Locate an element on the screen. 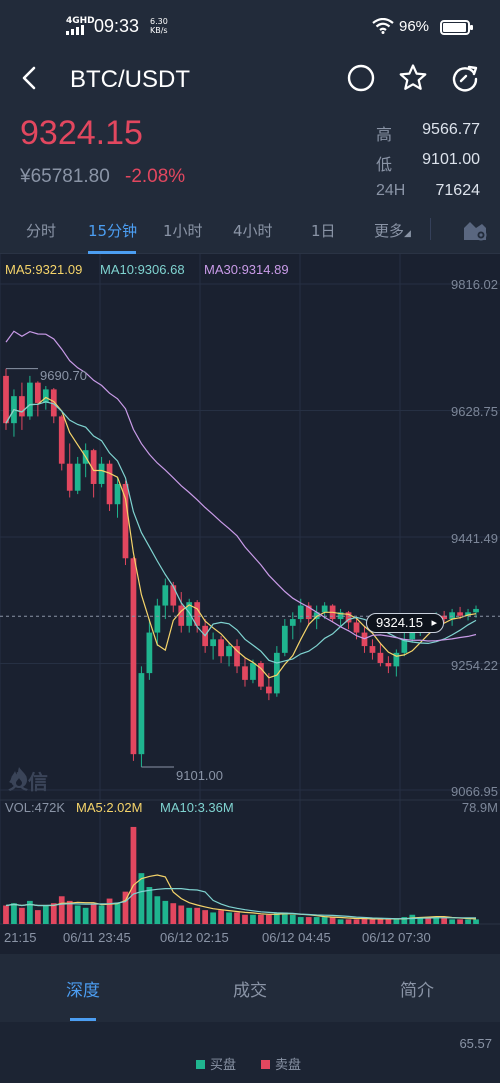 The height and width of the screenshot is (1083, 500). buy-legend: 买盘 is located at coordinates (216, 1063).